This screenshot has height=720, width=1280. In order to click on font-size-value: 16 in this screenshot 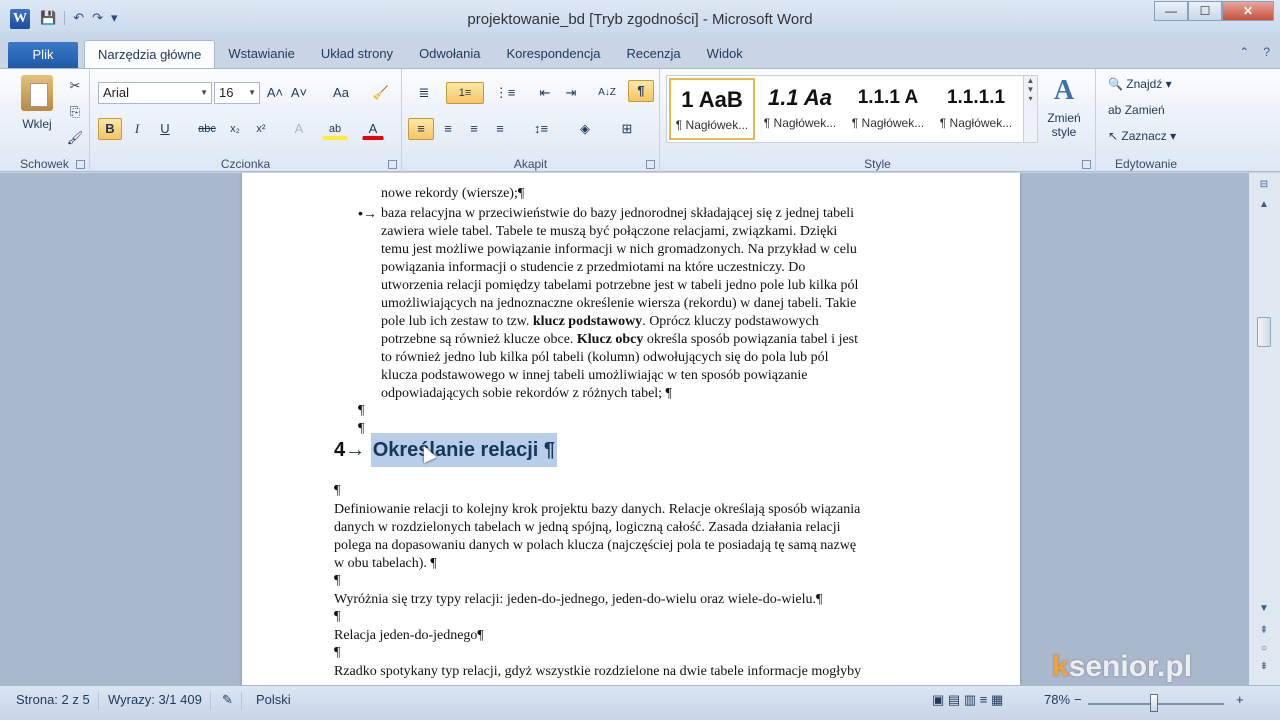, I will do `click(226, 92)`.